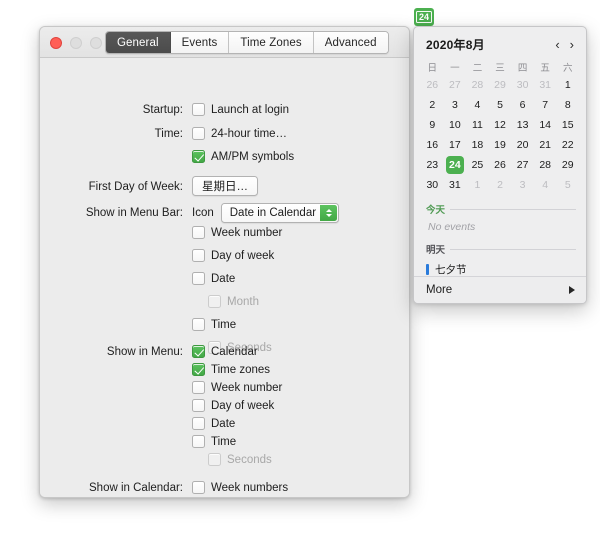  Describe the element at coordinates (214, 441) in the screenshot. I see `checkbox-menu-time: Time` at that location.